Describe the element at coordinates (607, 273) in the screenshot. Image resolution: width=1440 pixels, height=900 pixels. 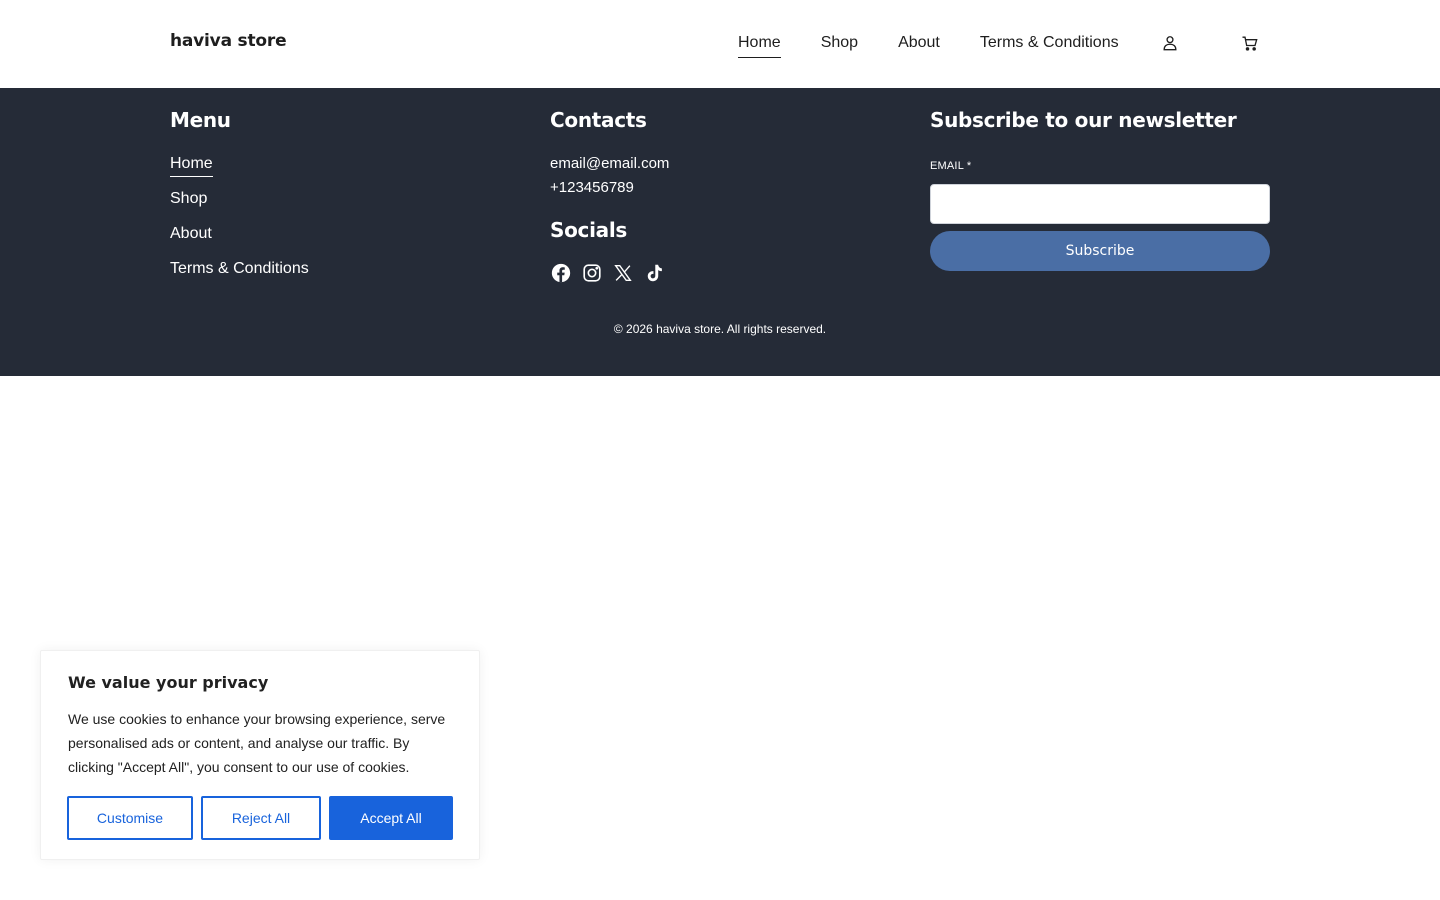
I see `social-links` at that location.